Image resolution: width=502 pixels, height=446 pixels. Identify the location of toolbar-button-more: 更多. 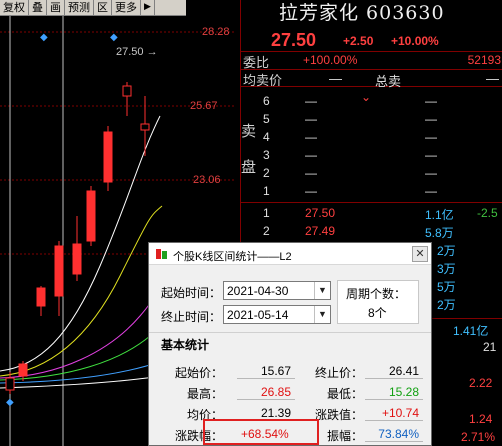
(126, 8).